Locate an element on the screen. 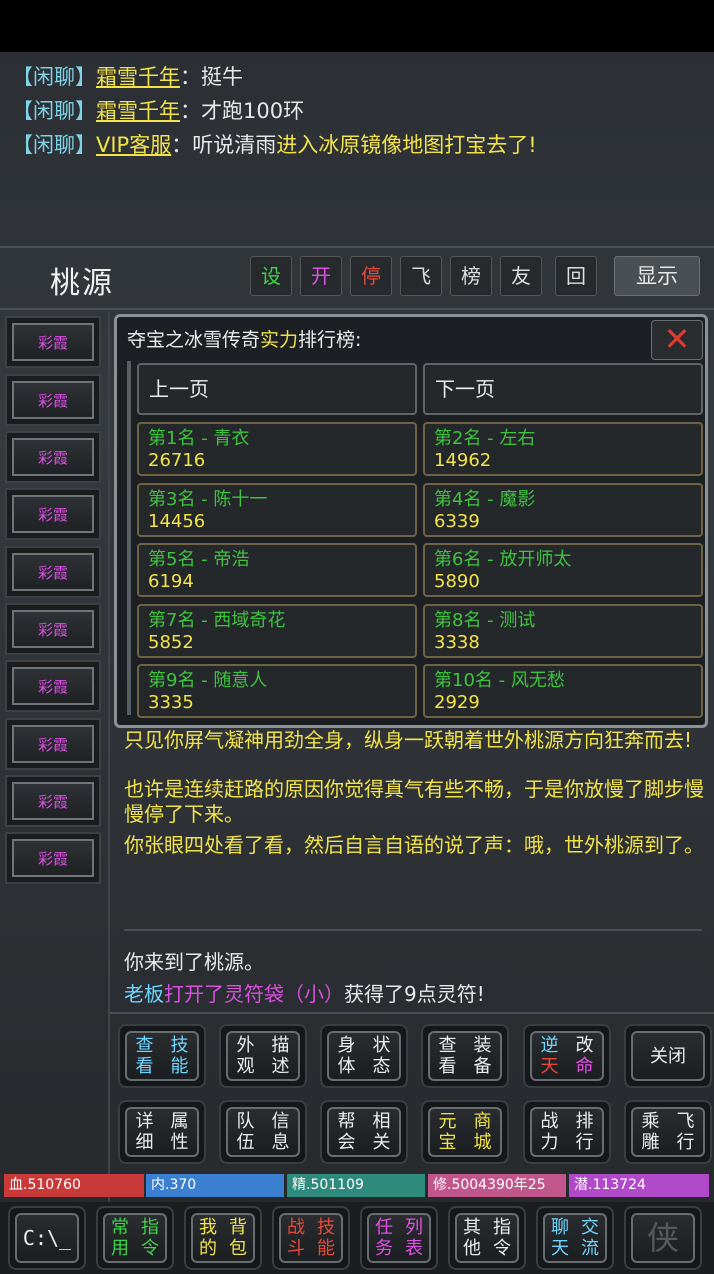 This screenshot has height=1274, width=714. toolbar-start-button: 开 is located at coordinates (321, 276).